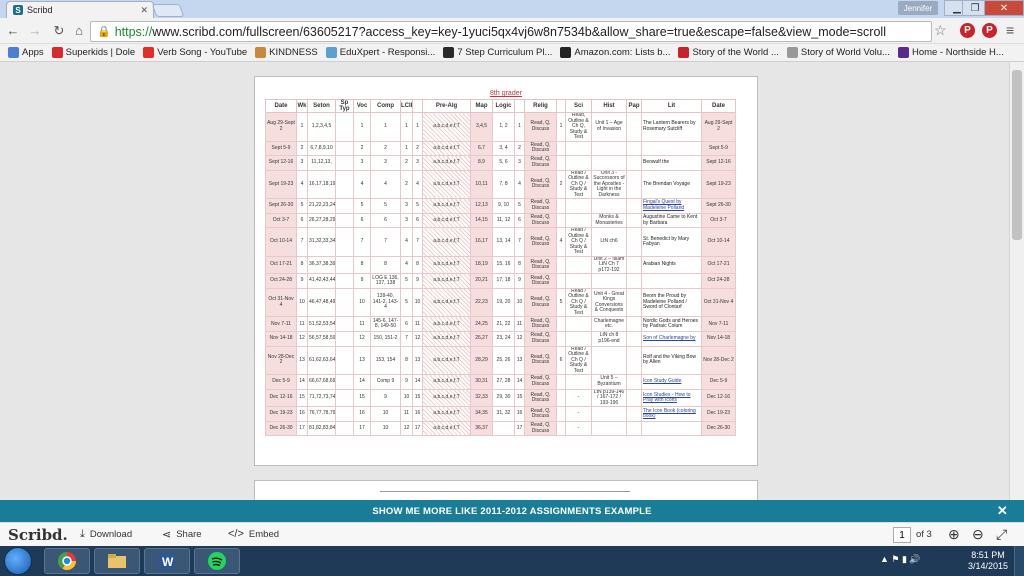  Describe the element at coordinates (481, 339) in the screenshot. I see `grid-cell: 26,27` at that location.